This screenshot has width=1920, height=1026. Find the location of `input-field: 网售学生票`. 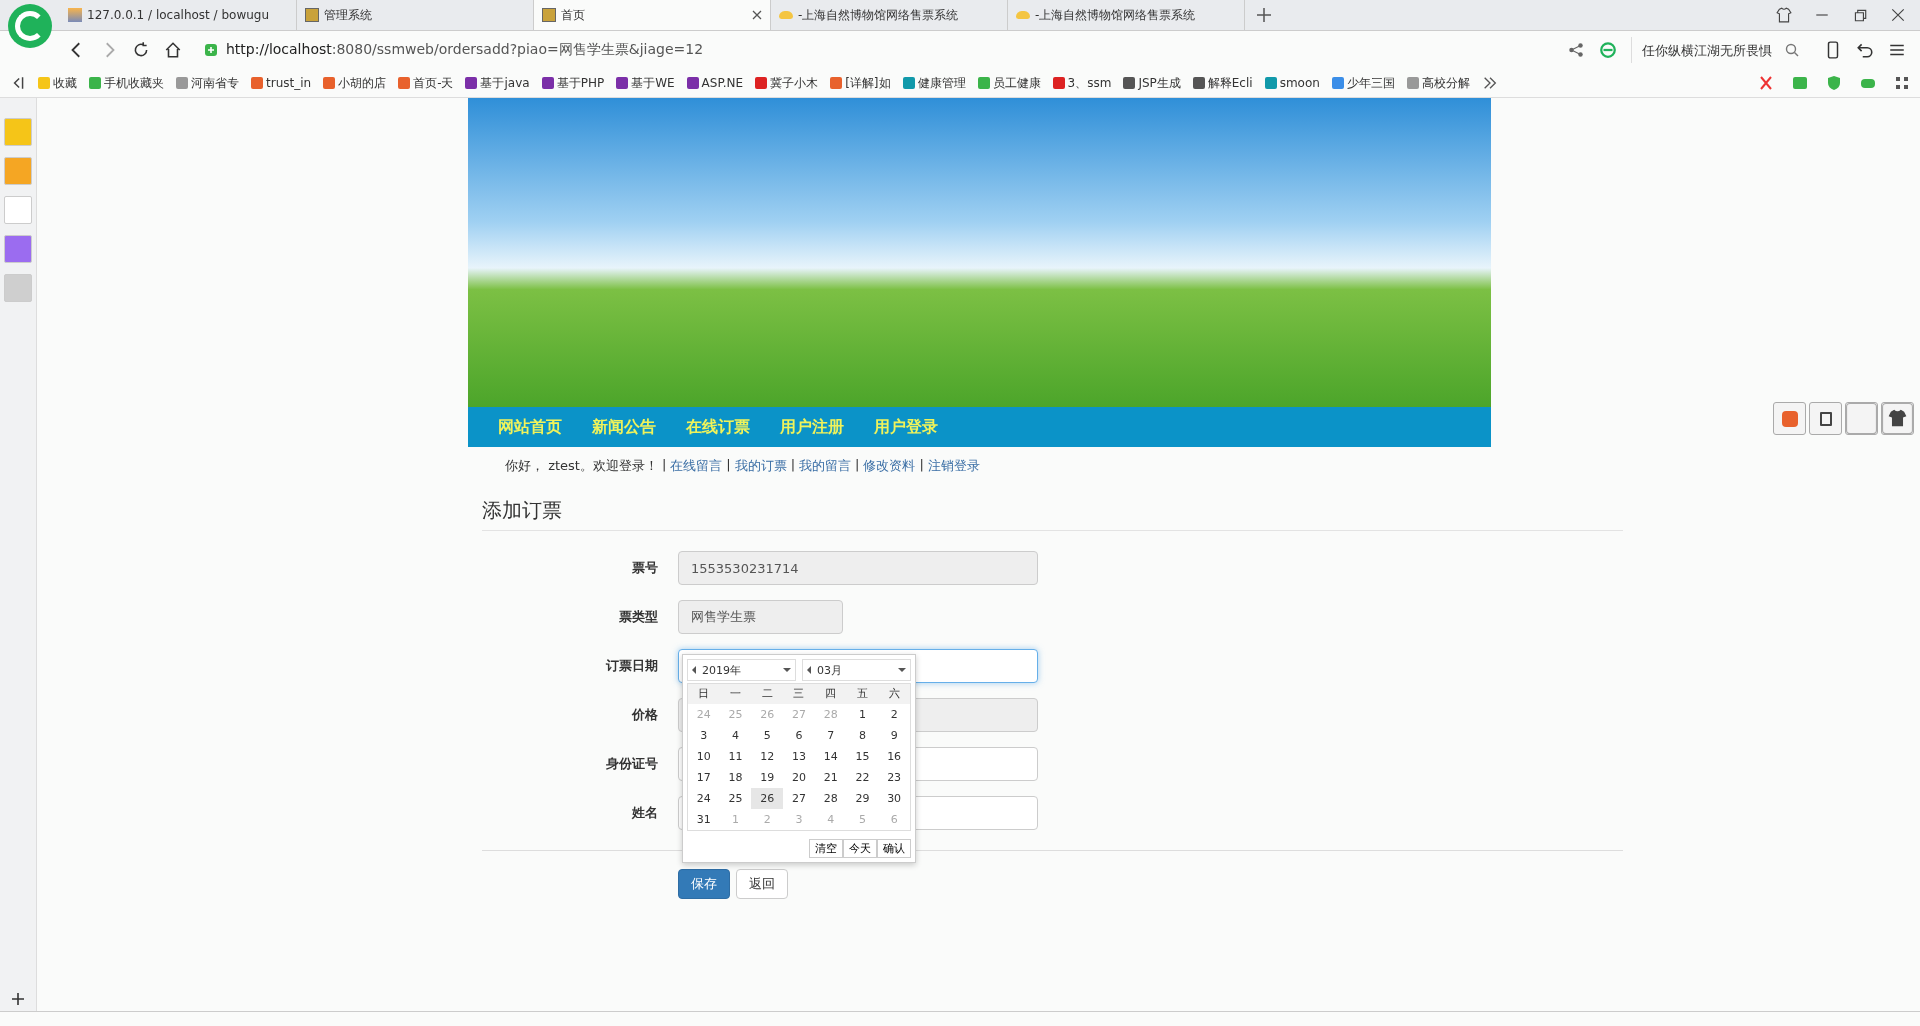

input-field: 网售学生票 is located at coordinates (760, 617).